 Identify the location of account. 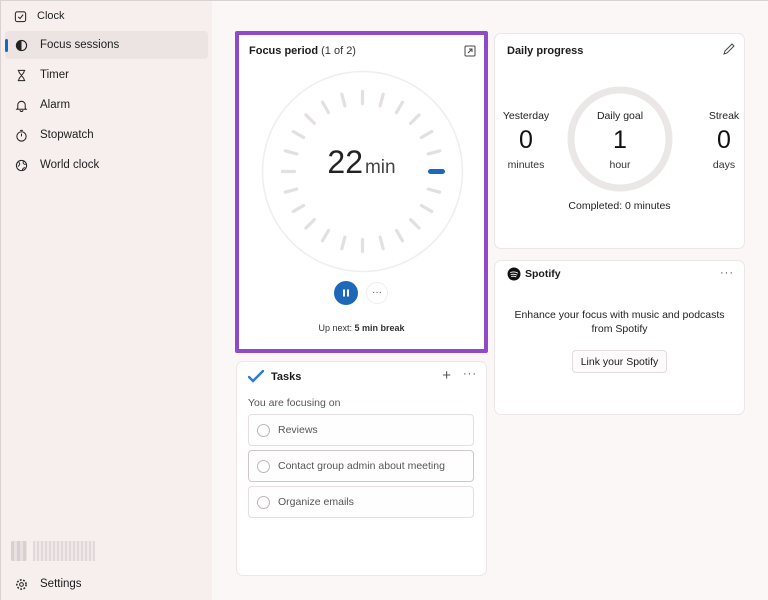
(53, 551).